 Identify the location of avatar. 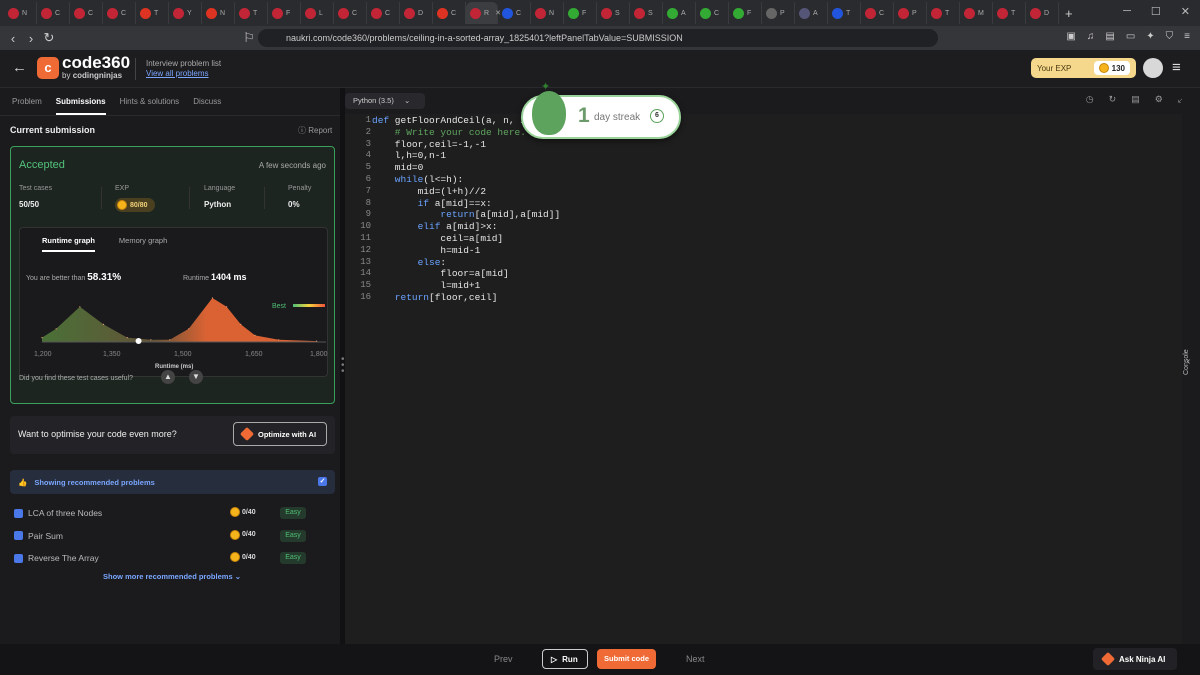
(1153, 68).